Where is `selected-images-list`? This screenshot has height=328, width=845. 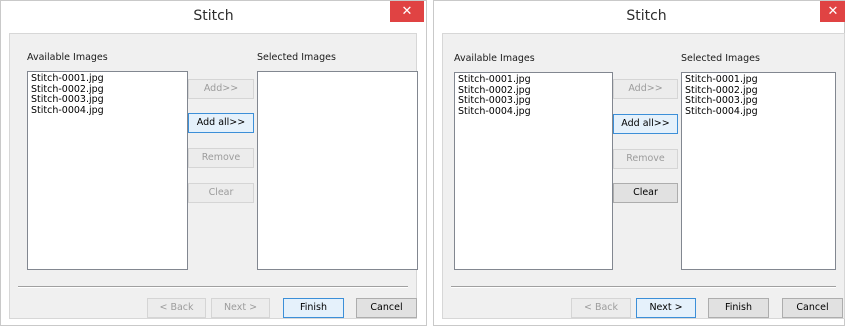
selected-images-list is located at coordinates (337, 170).